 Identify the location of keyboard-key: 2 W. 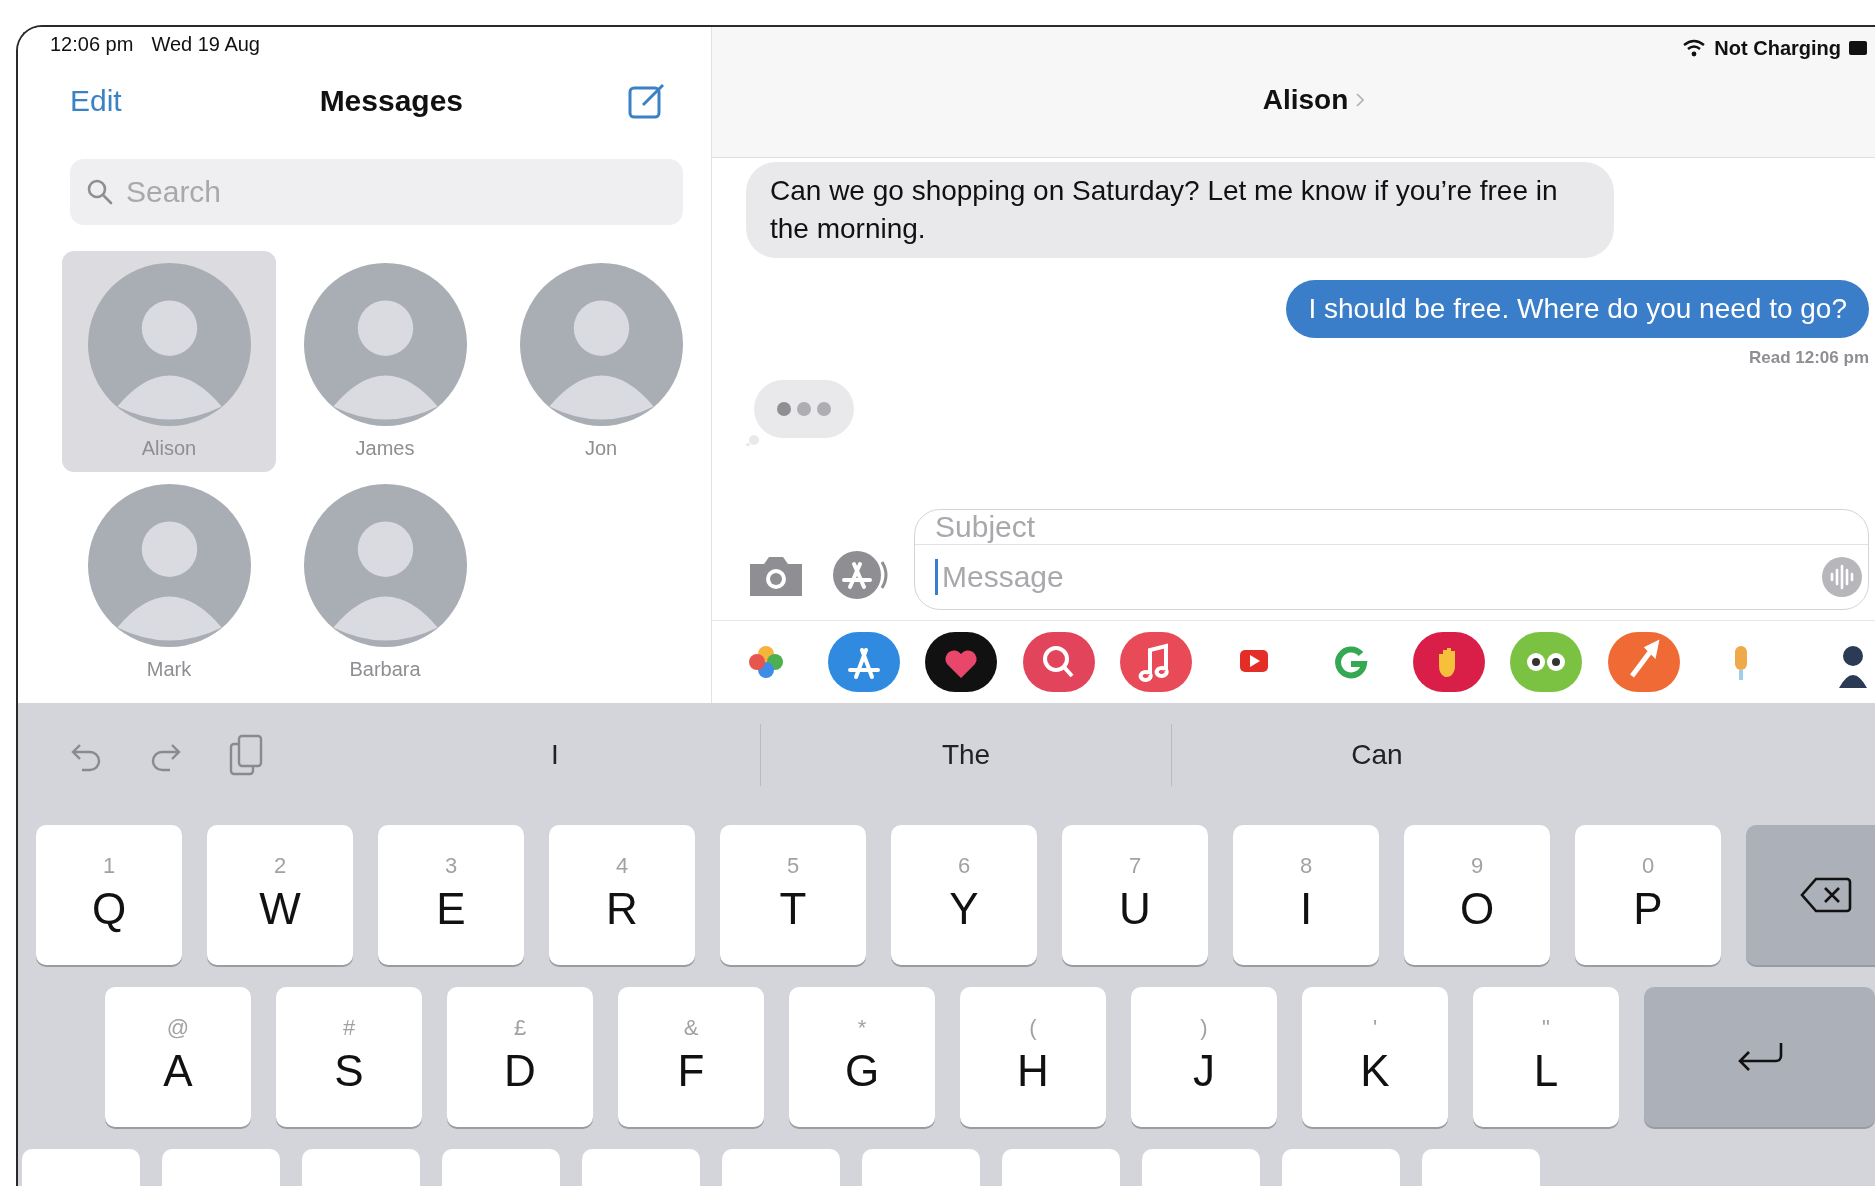
(280, 895).